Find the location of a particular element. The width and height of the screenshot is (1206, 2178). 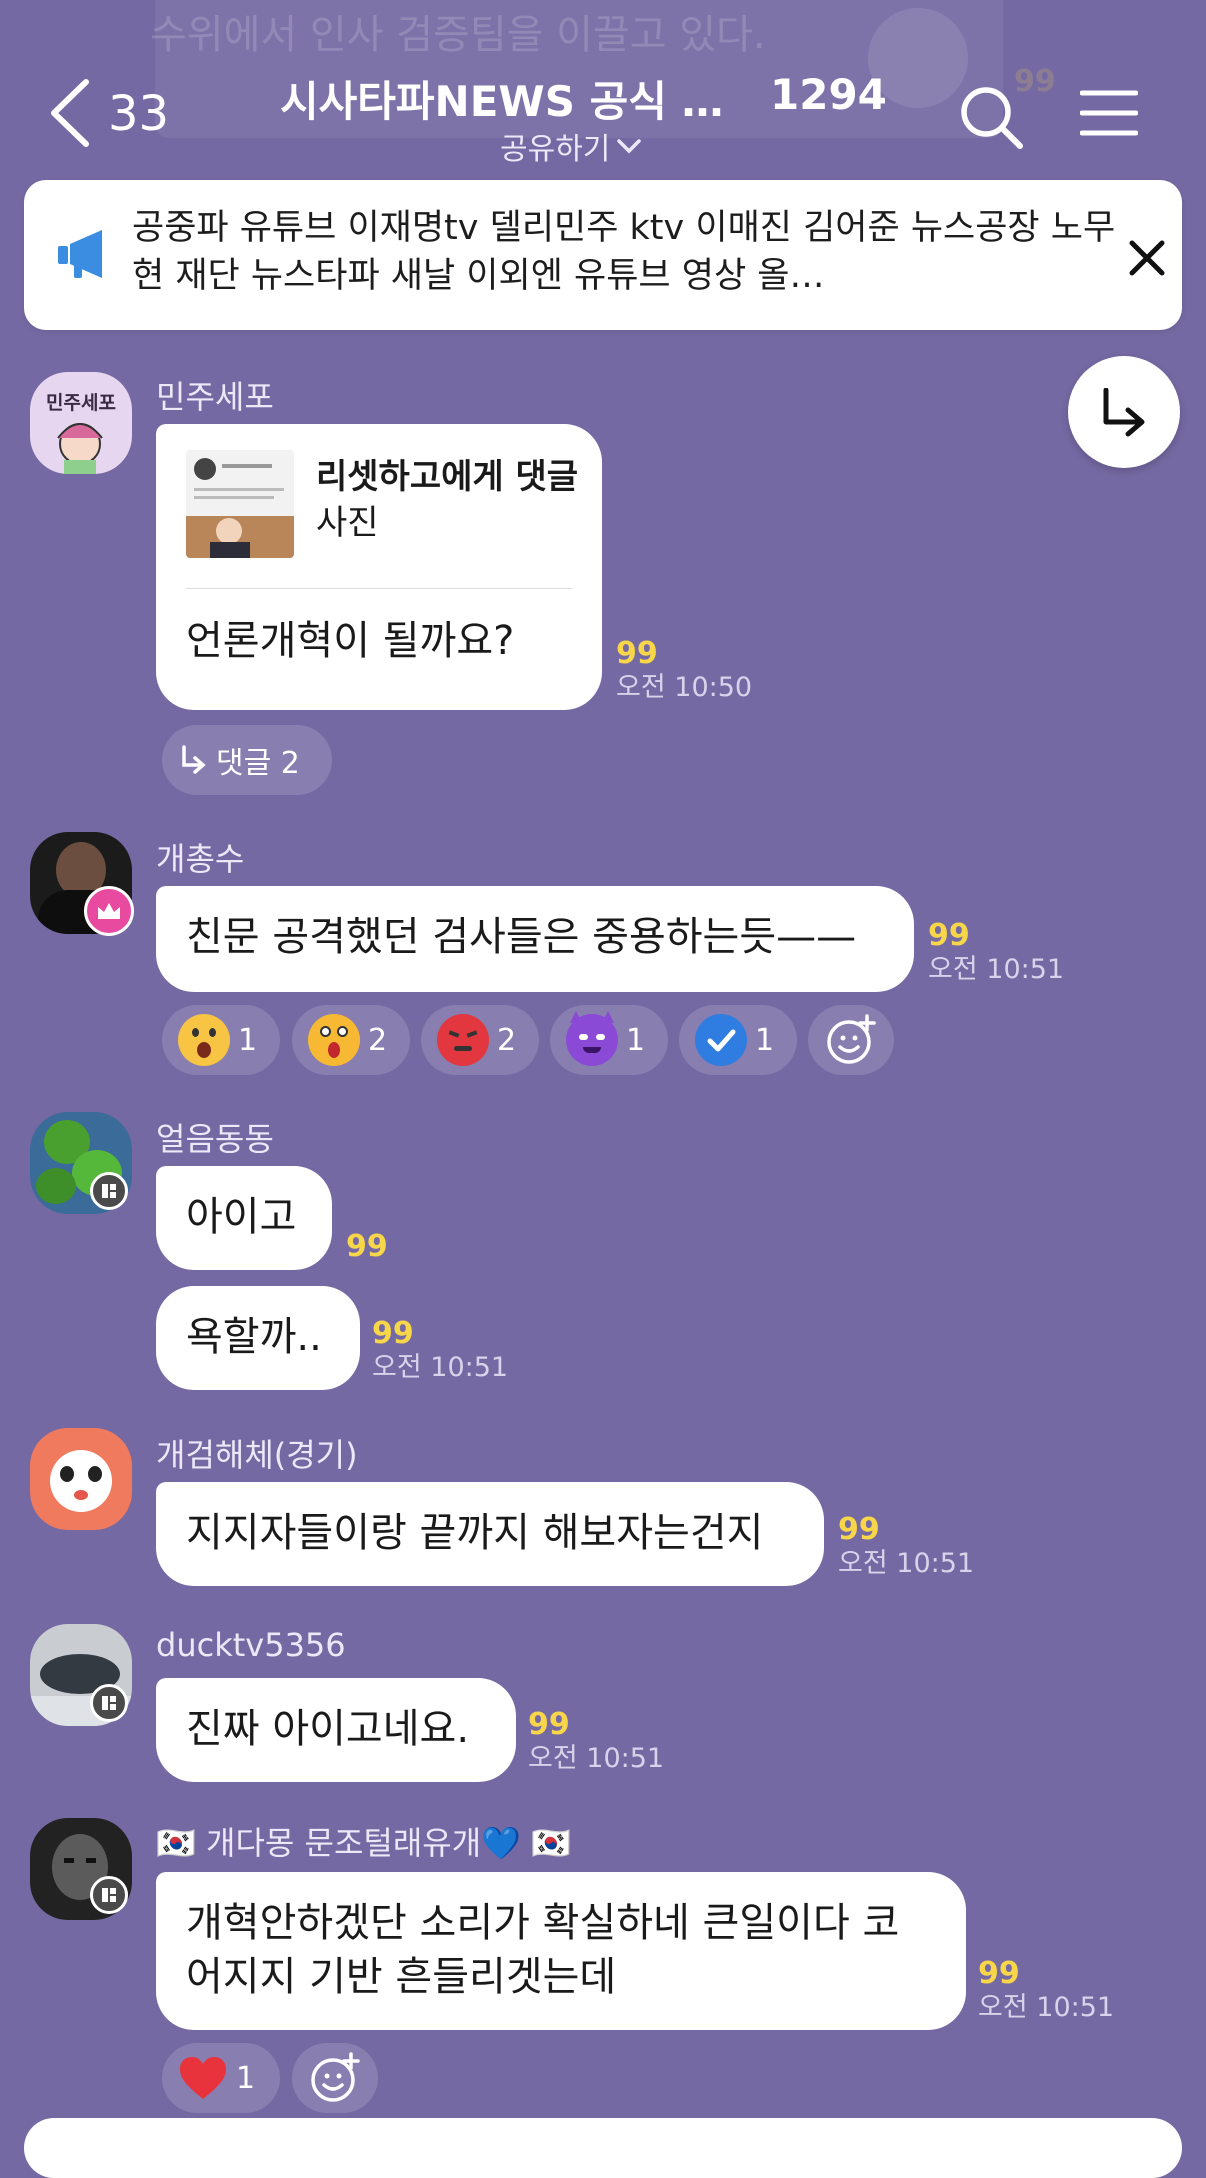

astonished-face-icon is located at coordinates (334, 1040).